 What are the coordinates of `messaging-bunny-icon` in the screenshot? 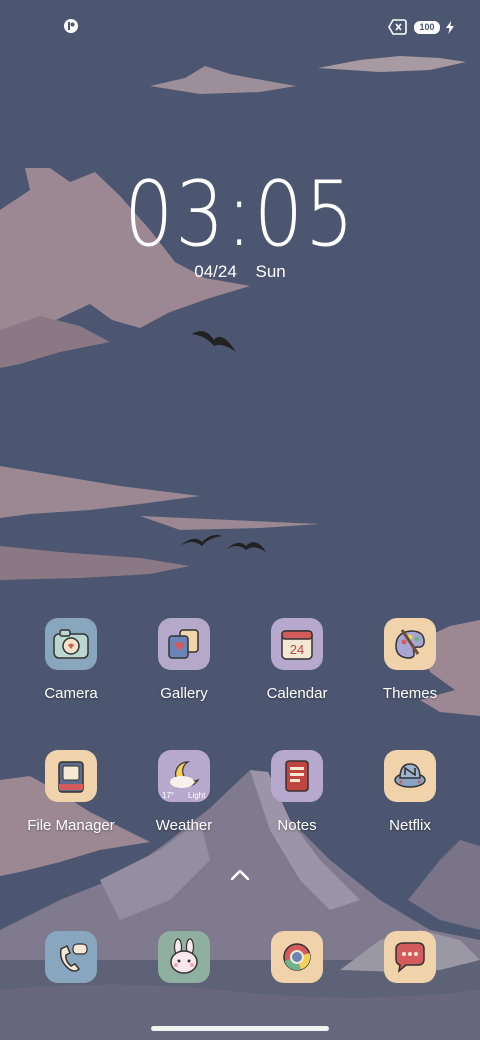 It's located at (184, 957).